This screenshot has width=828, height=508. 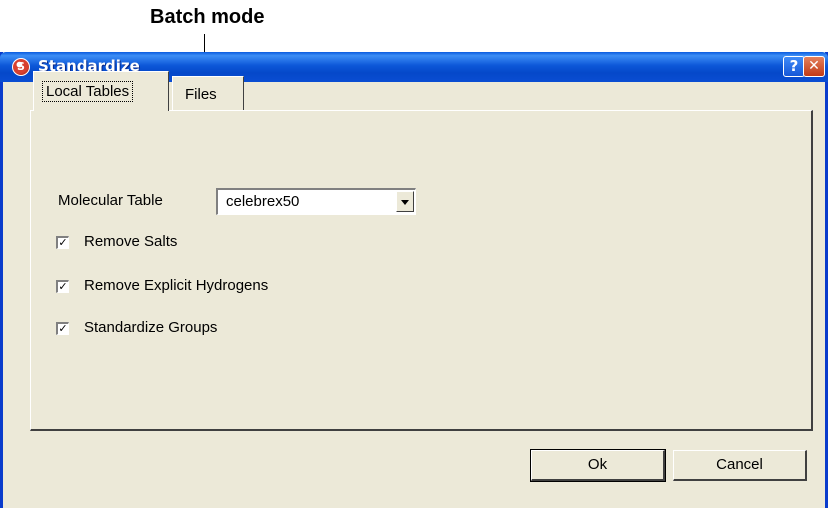 What do you see at coordinates (176, 285) in the screenshot?
I see `remove-explicit-hydrogens-label: Remove Explicit Hydrogens` at bounding box center [176, 285].